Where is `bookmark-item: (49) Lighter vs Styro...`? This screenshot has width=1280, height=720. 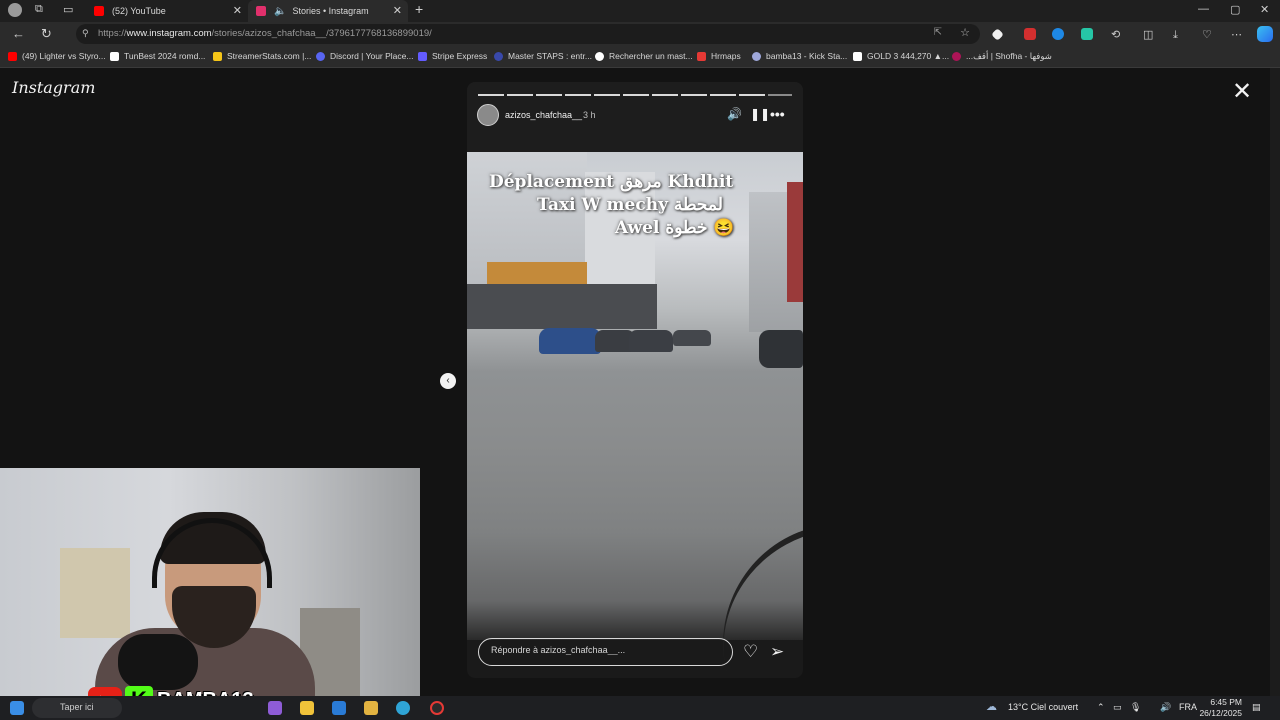 bookmark-item: (49) Lighter vs Styro... is located at coordinates (57, 56).